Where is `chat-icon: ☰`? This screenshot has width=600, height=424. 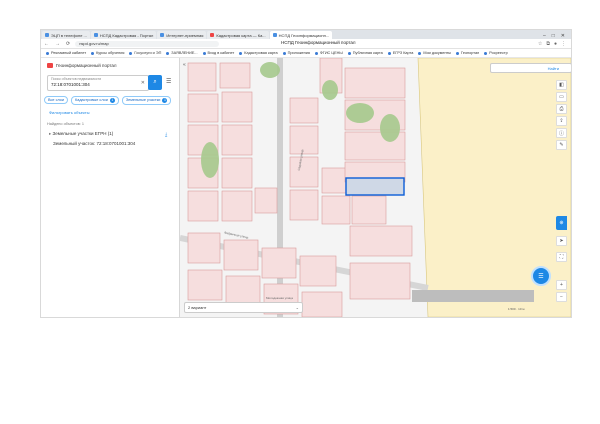
chat-icon: ☰ is located at coordinates (541, 276).